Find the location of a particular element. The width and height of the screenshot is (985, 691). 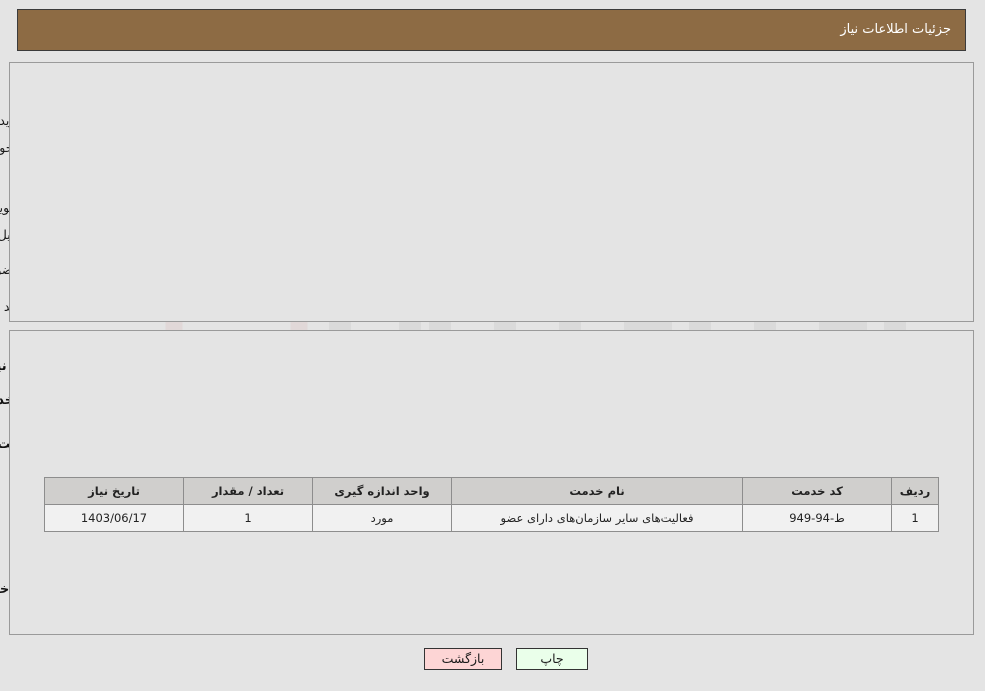

th-date: تاریخ نیاز is located at coordinates (115, 491).